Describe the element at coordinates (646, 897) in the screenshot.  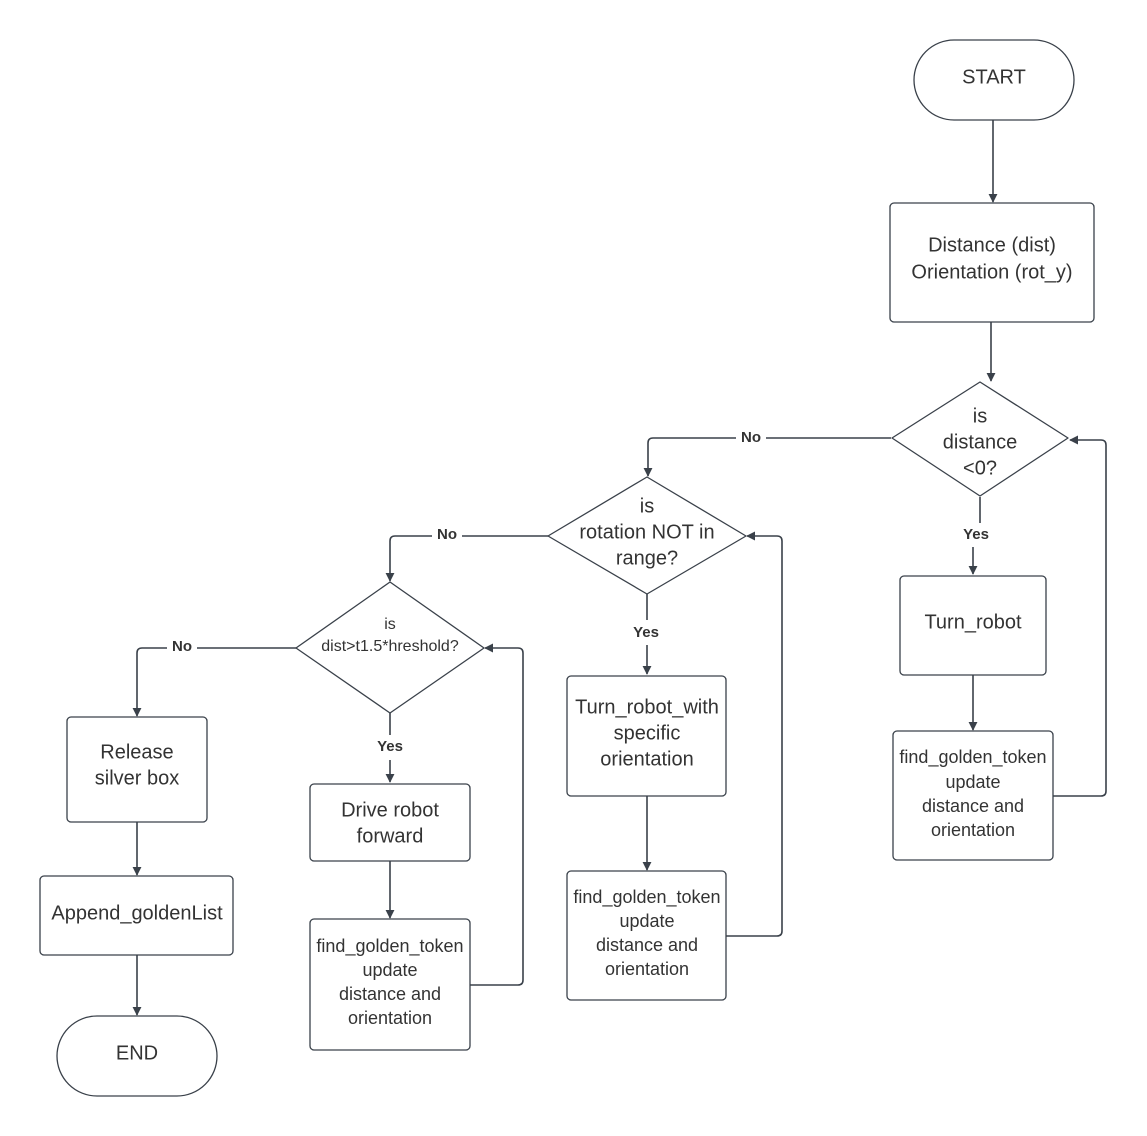
I see `find-token-2-line-1: find_golden_token` at that location.